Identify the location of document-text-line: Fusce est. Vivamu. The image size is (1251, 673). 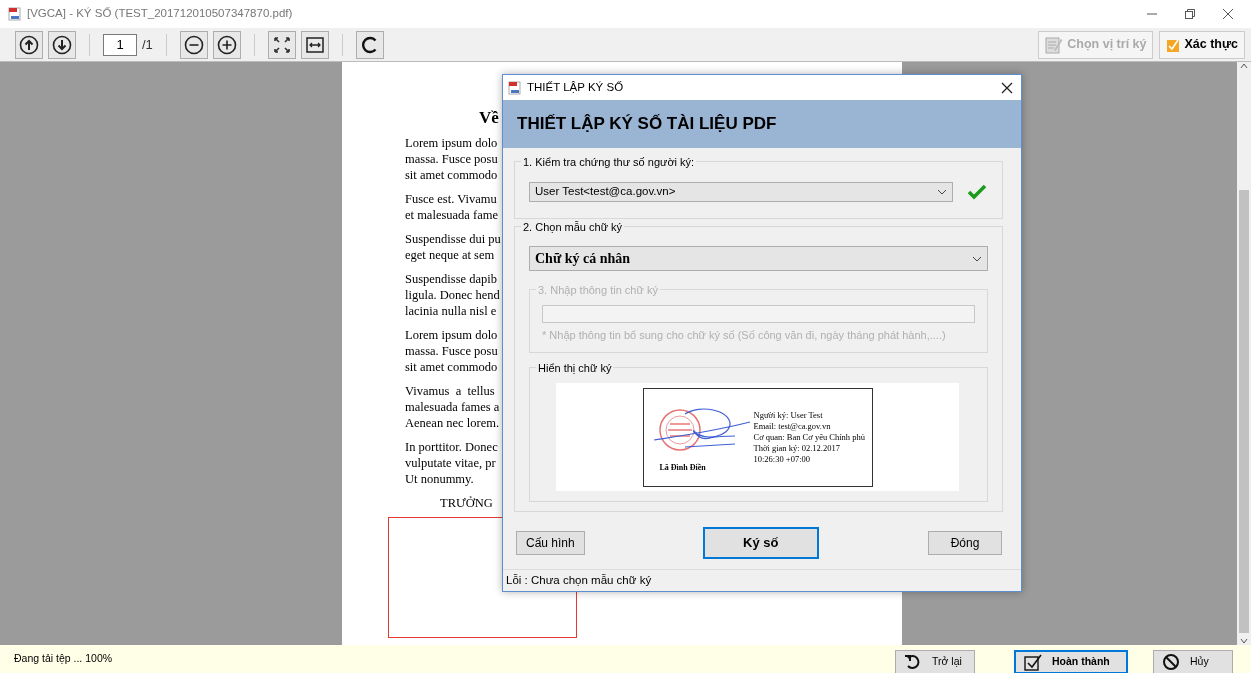
(451, 199).